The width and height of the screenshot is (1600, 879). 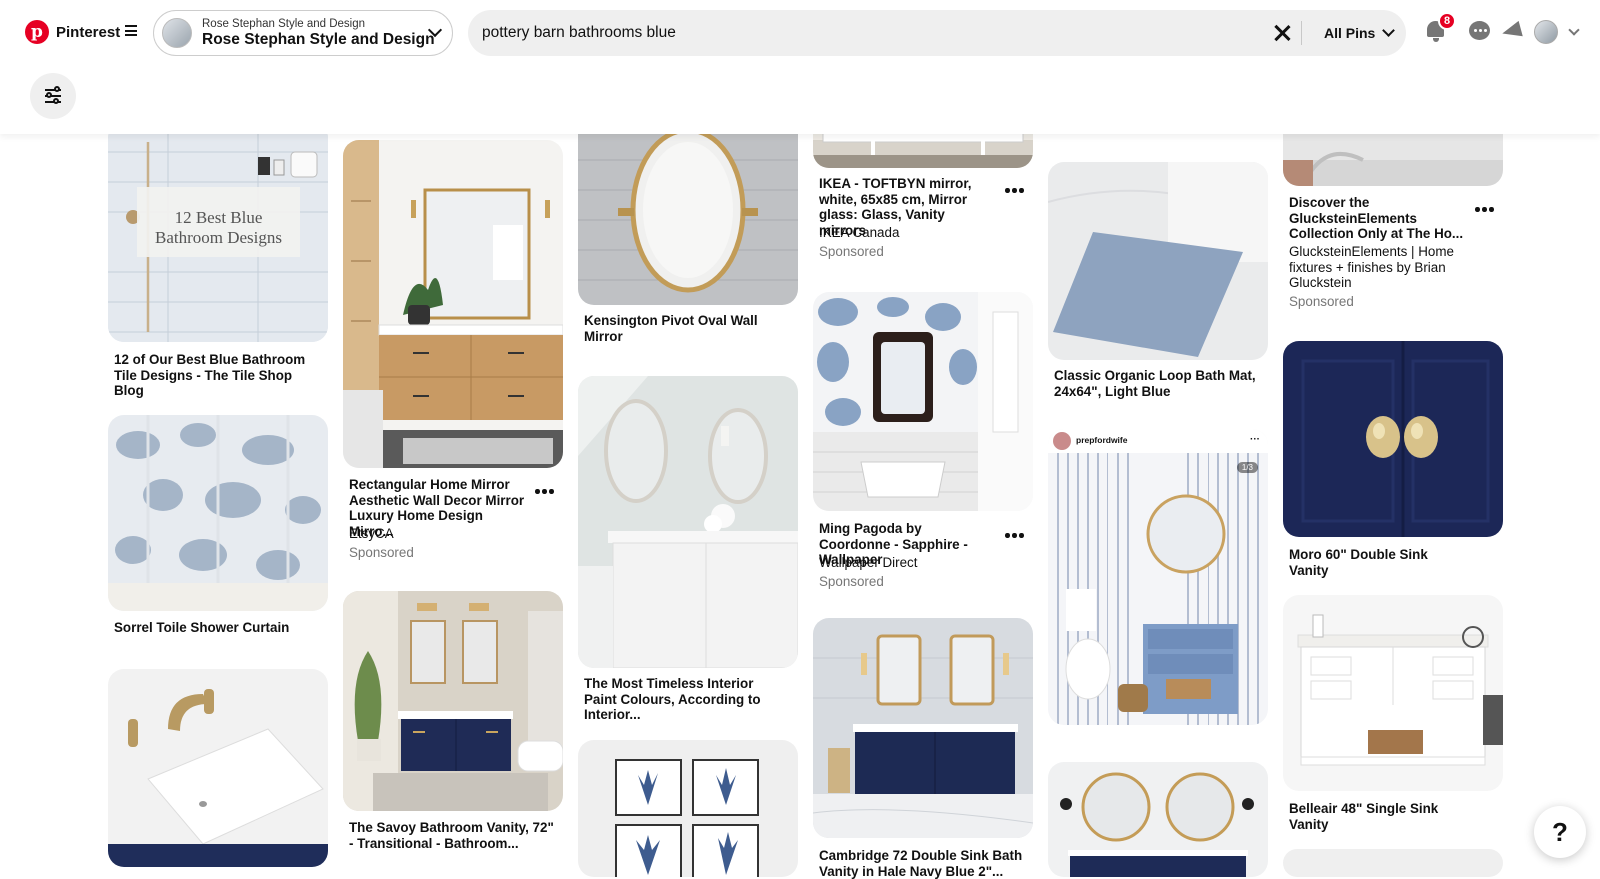 What do you see at coordinates (1377, 562) in the screenshot?
I see `pin-title: Moro 60" Double Sink Vanity` at bounding box center [1377, 562].